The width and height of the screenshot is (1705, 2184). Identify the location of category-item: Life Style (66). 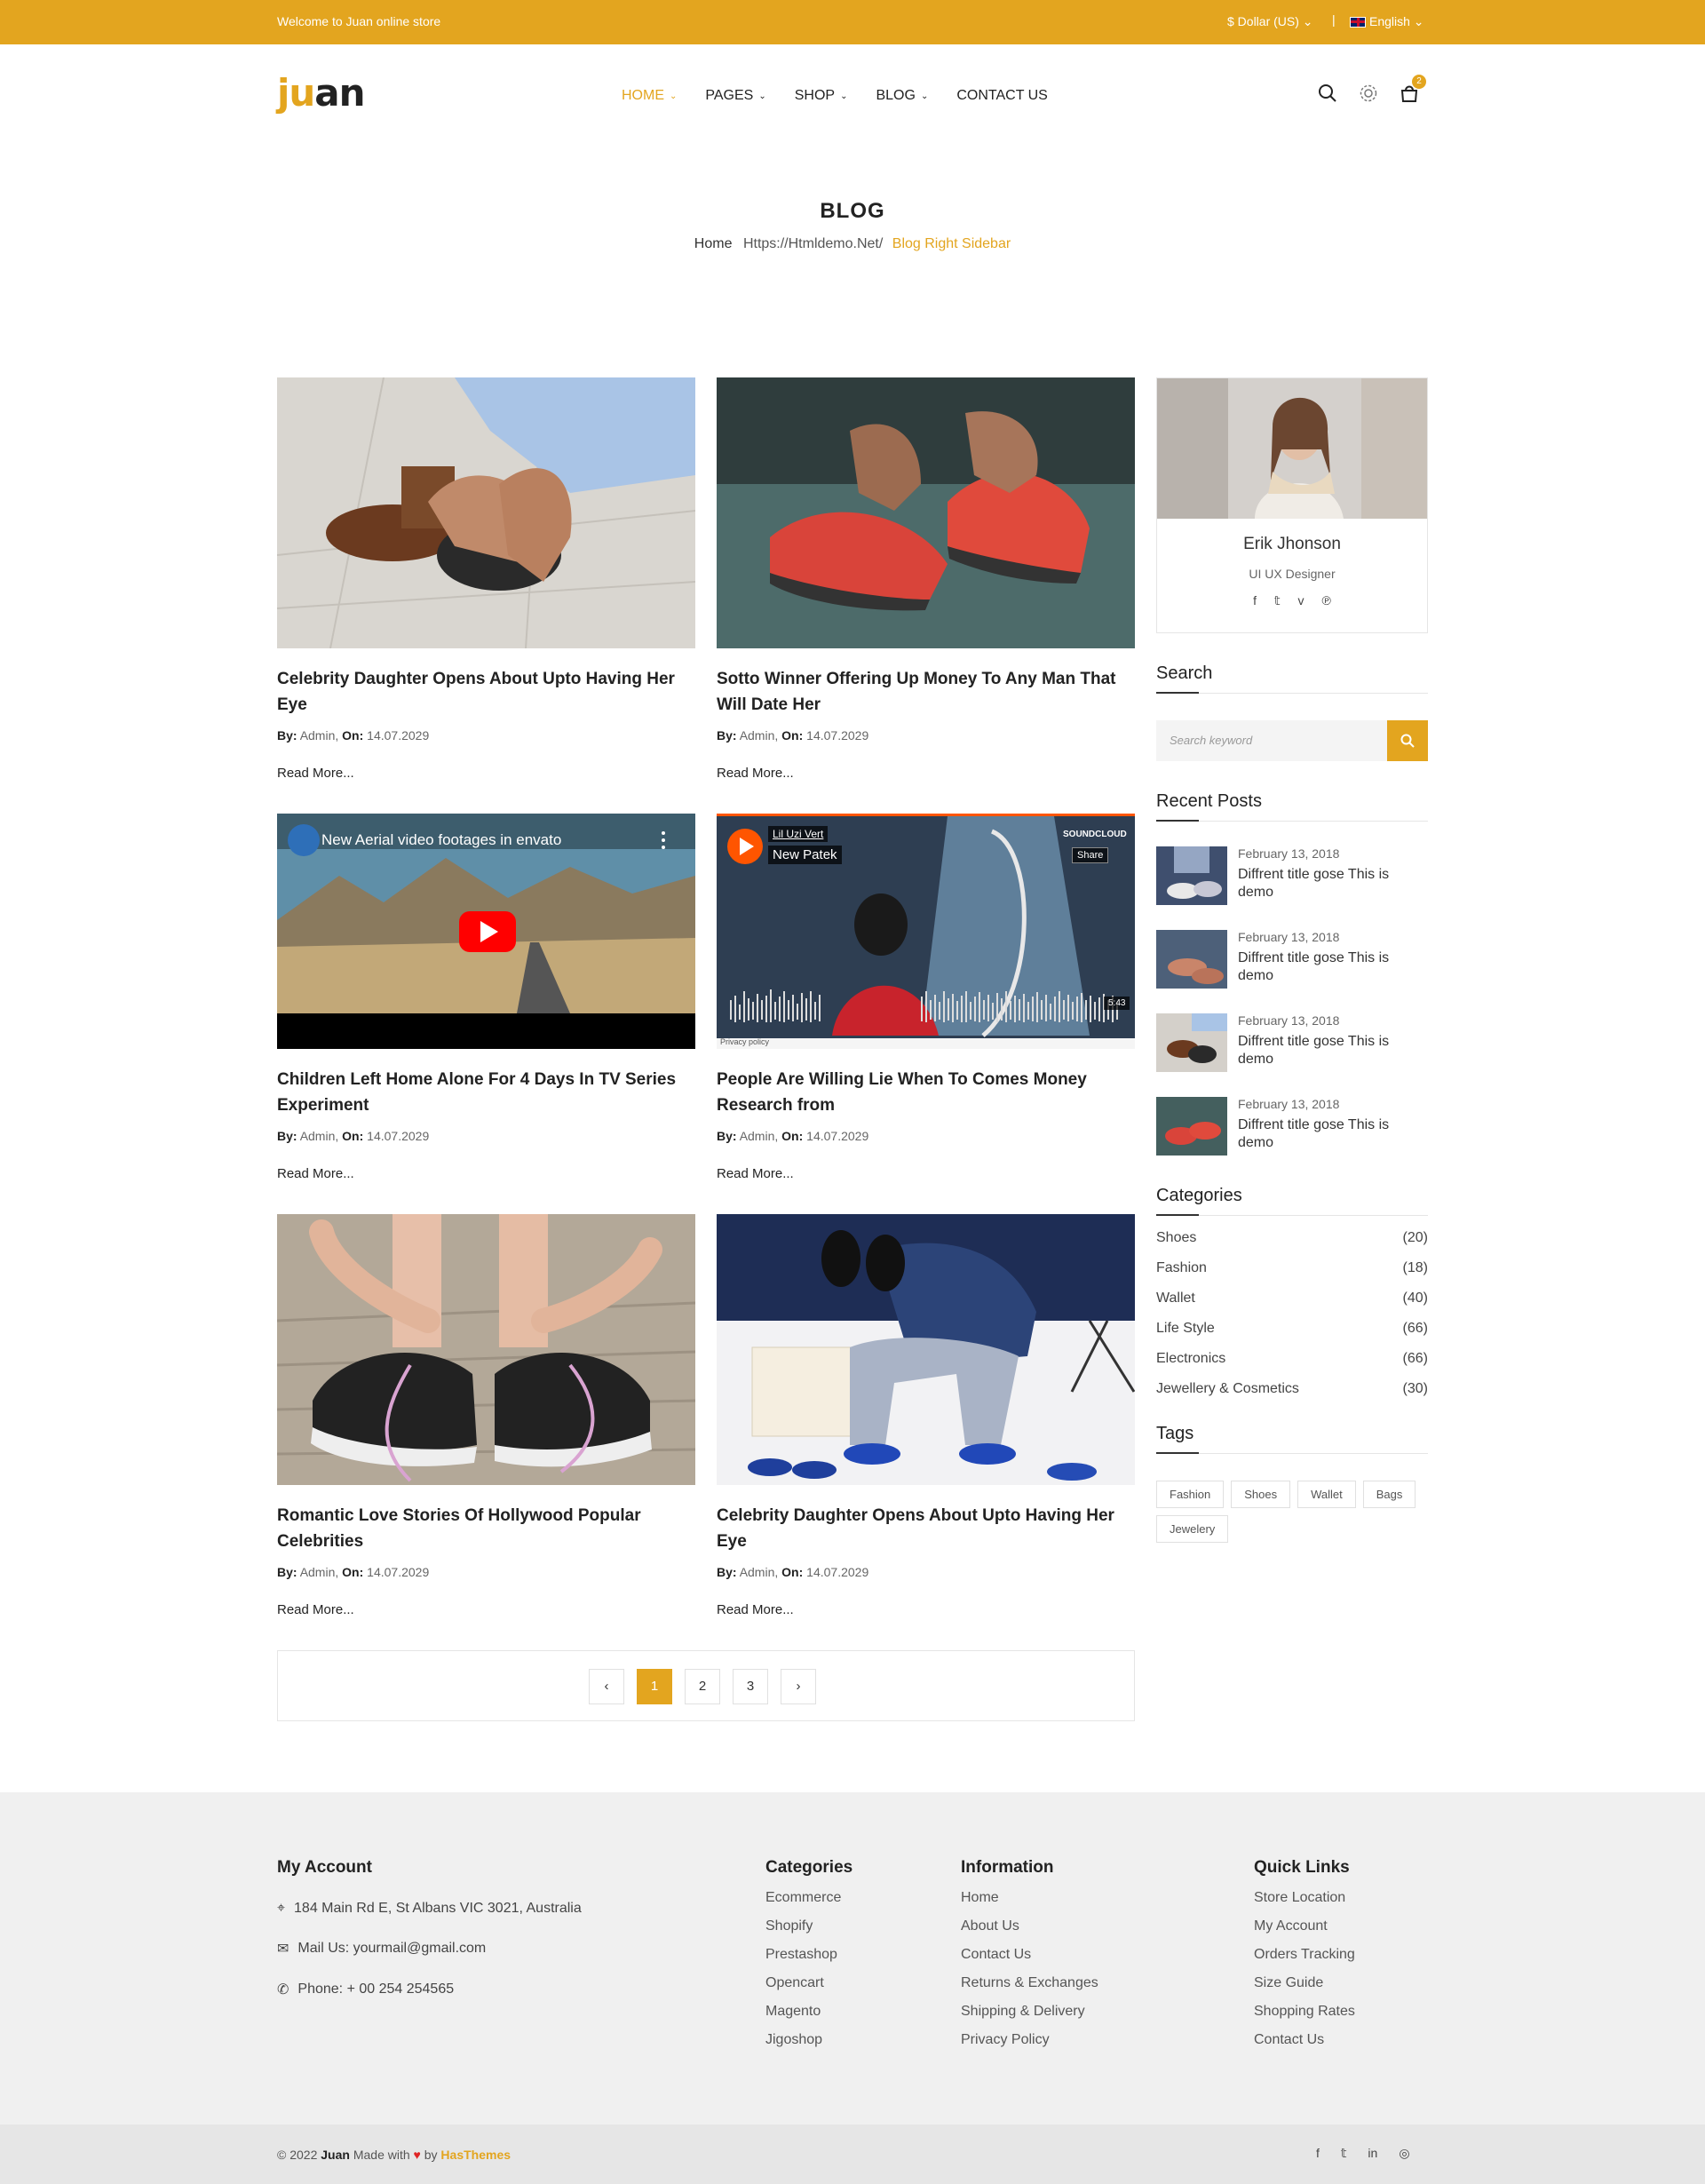
(1292, 1329).